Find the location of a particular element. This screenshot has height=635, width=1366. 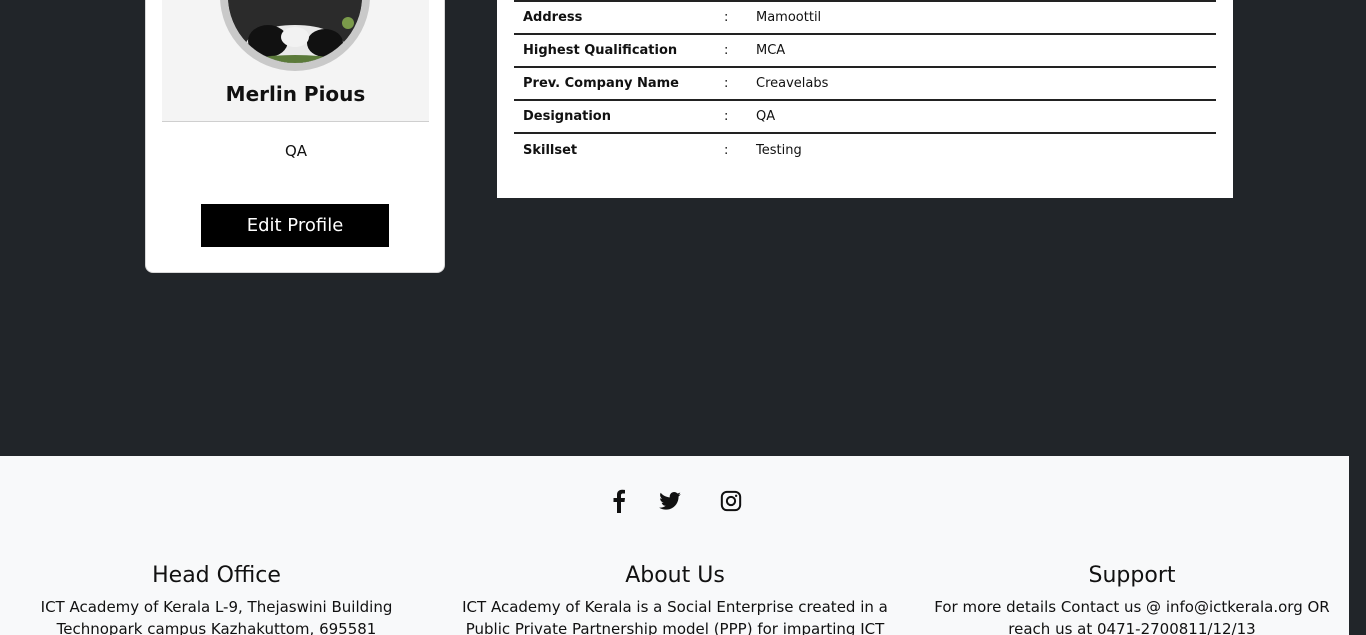

detail-value: MCA is located at coordinates (771, 50).